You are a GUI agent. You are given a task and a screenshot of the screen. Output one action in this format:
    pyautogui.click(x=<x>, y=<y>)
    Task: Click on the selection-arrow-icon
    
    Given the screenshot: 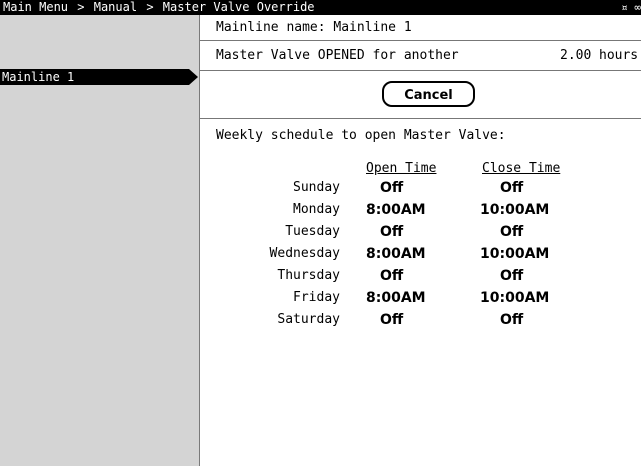 What is the action you would take?
    pyautogui.click(x=193, y=77)
    